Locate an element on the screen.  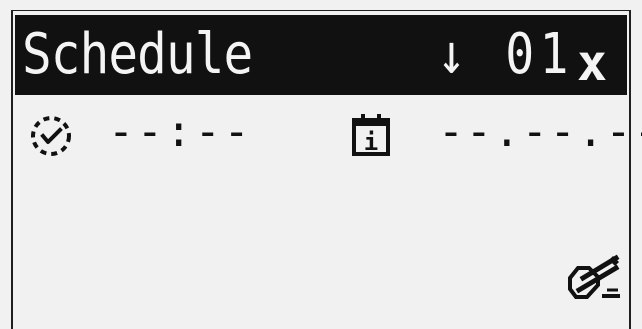
time-value: --:-- is located at coordinates (180, 132).